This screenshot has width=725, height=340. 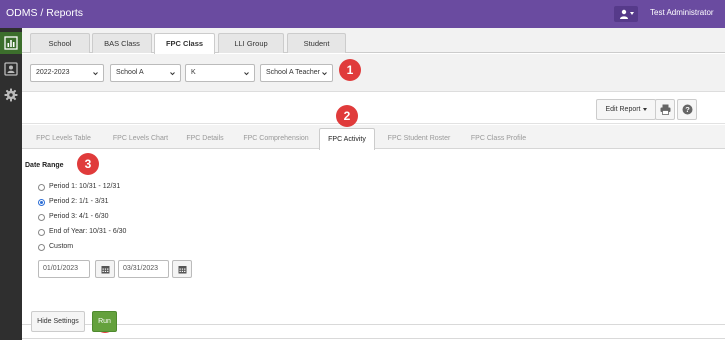 I want to click on sidebar, so click(x=11, y=184).